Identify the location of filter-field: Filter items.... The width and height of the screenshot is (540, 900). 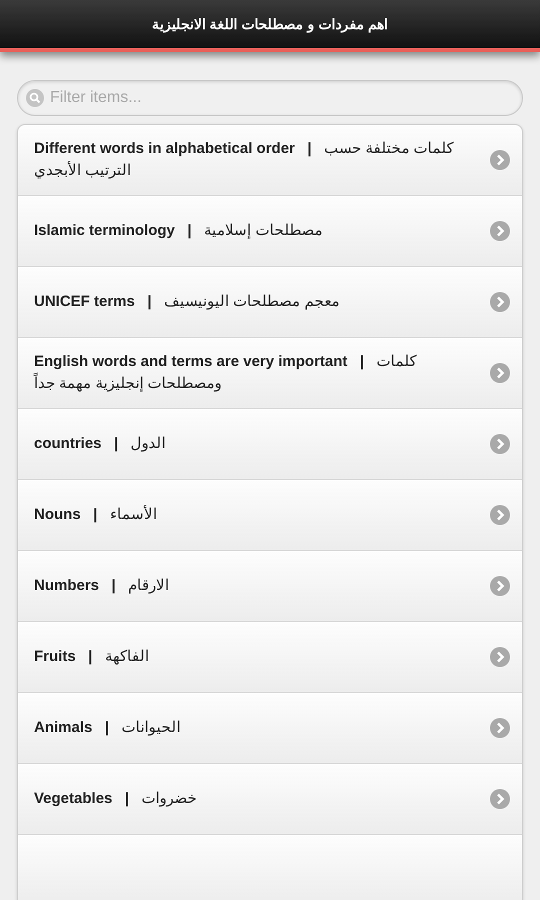
(270, 98).